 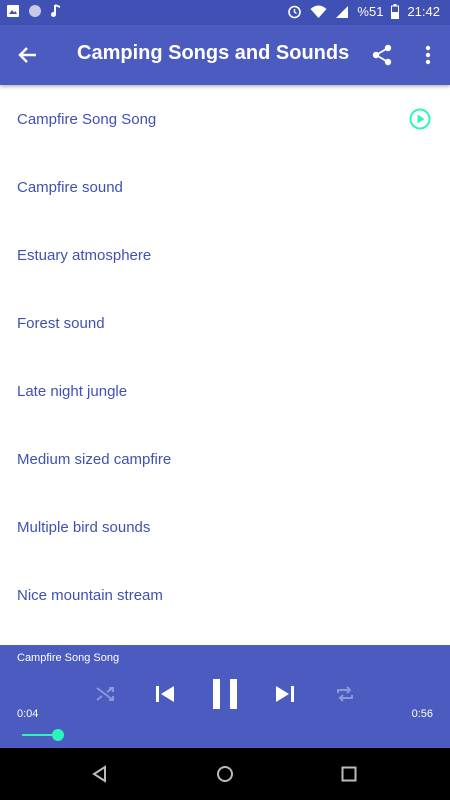 What do you see at coordinates (72, 391) in the screenshot?
I see `list-item-label: Late night jungle` at bounding box center [72, 391].